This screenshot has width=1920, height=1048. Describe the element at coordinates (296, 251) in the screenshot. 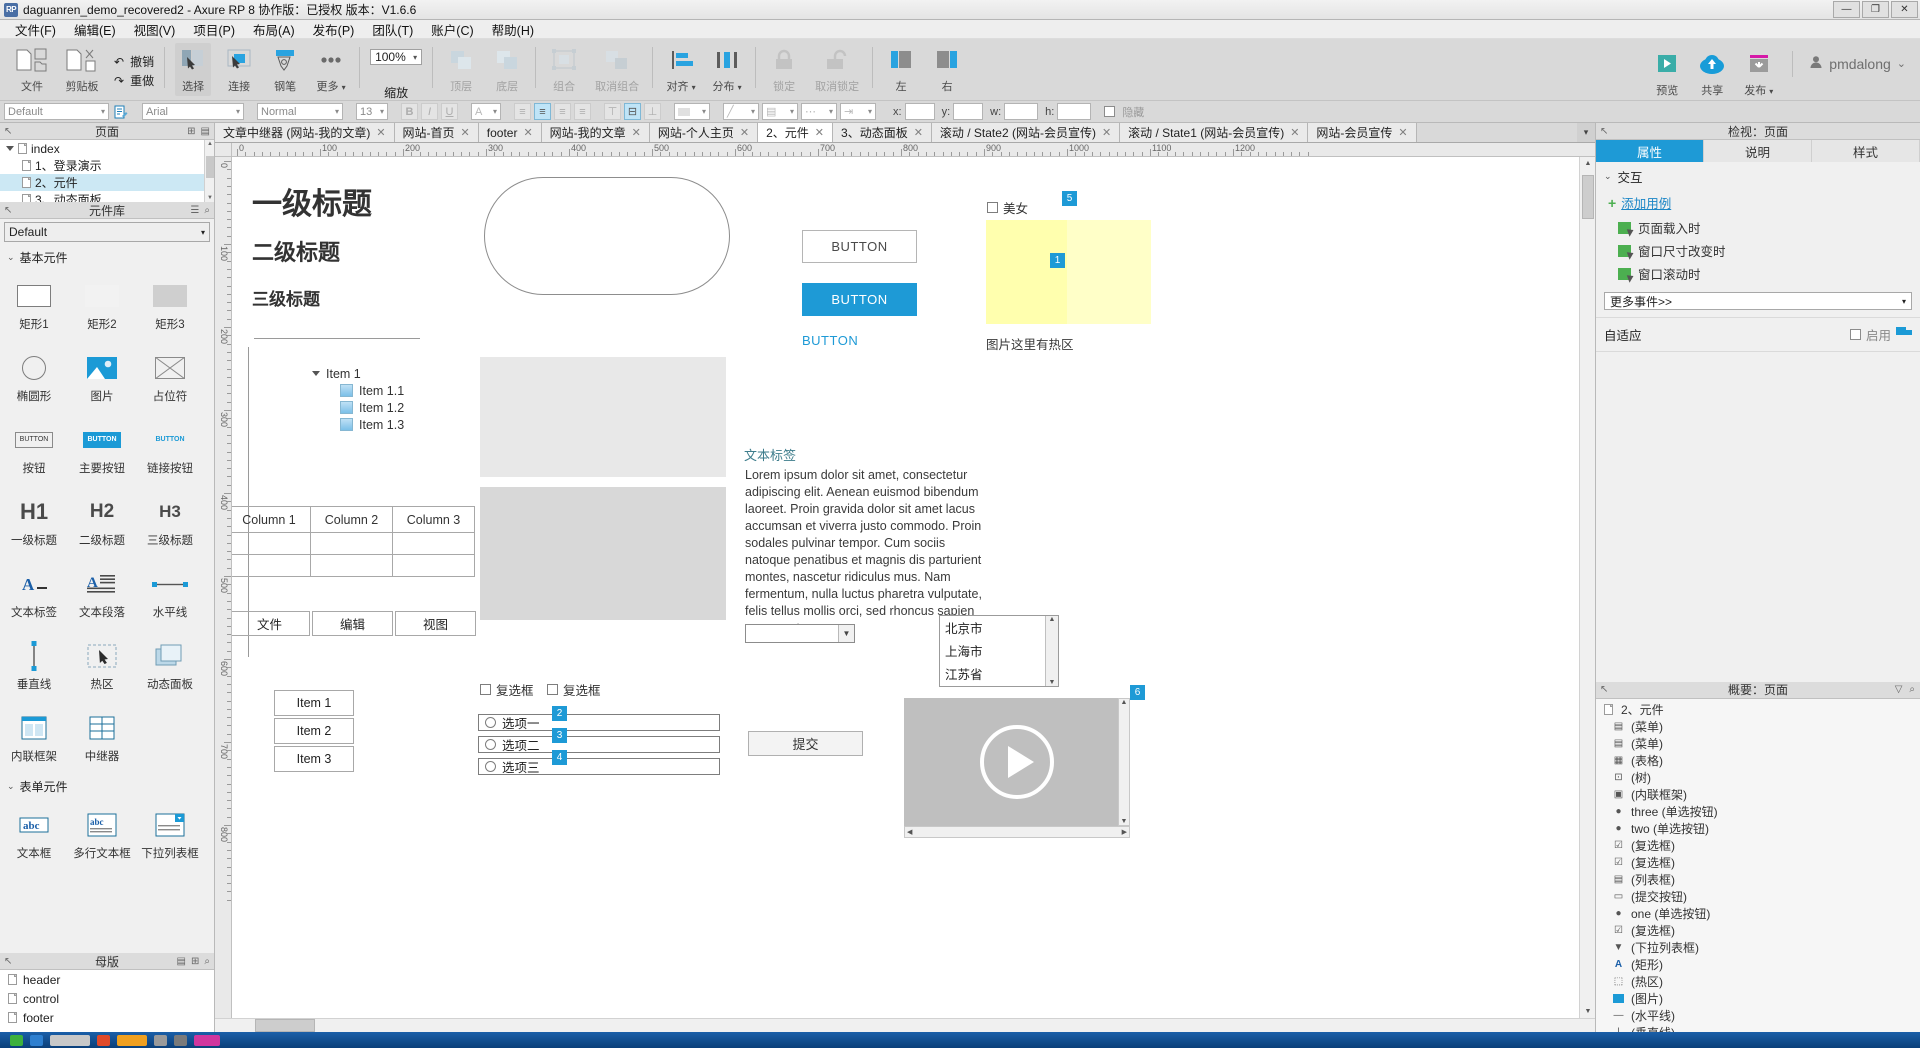

I see `canvas-h2: 二级标题` at that location.